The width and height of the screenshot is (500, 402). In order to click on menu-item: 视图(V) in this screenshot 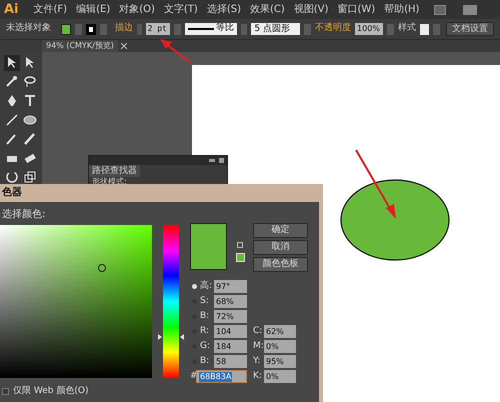, I will do `click(311, 9)`.